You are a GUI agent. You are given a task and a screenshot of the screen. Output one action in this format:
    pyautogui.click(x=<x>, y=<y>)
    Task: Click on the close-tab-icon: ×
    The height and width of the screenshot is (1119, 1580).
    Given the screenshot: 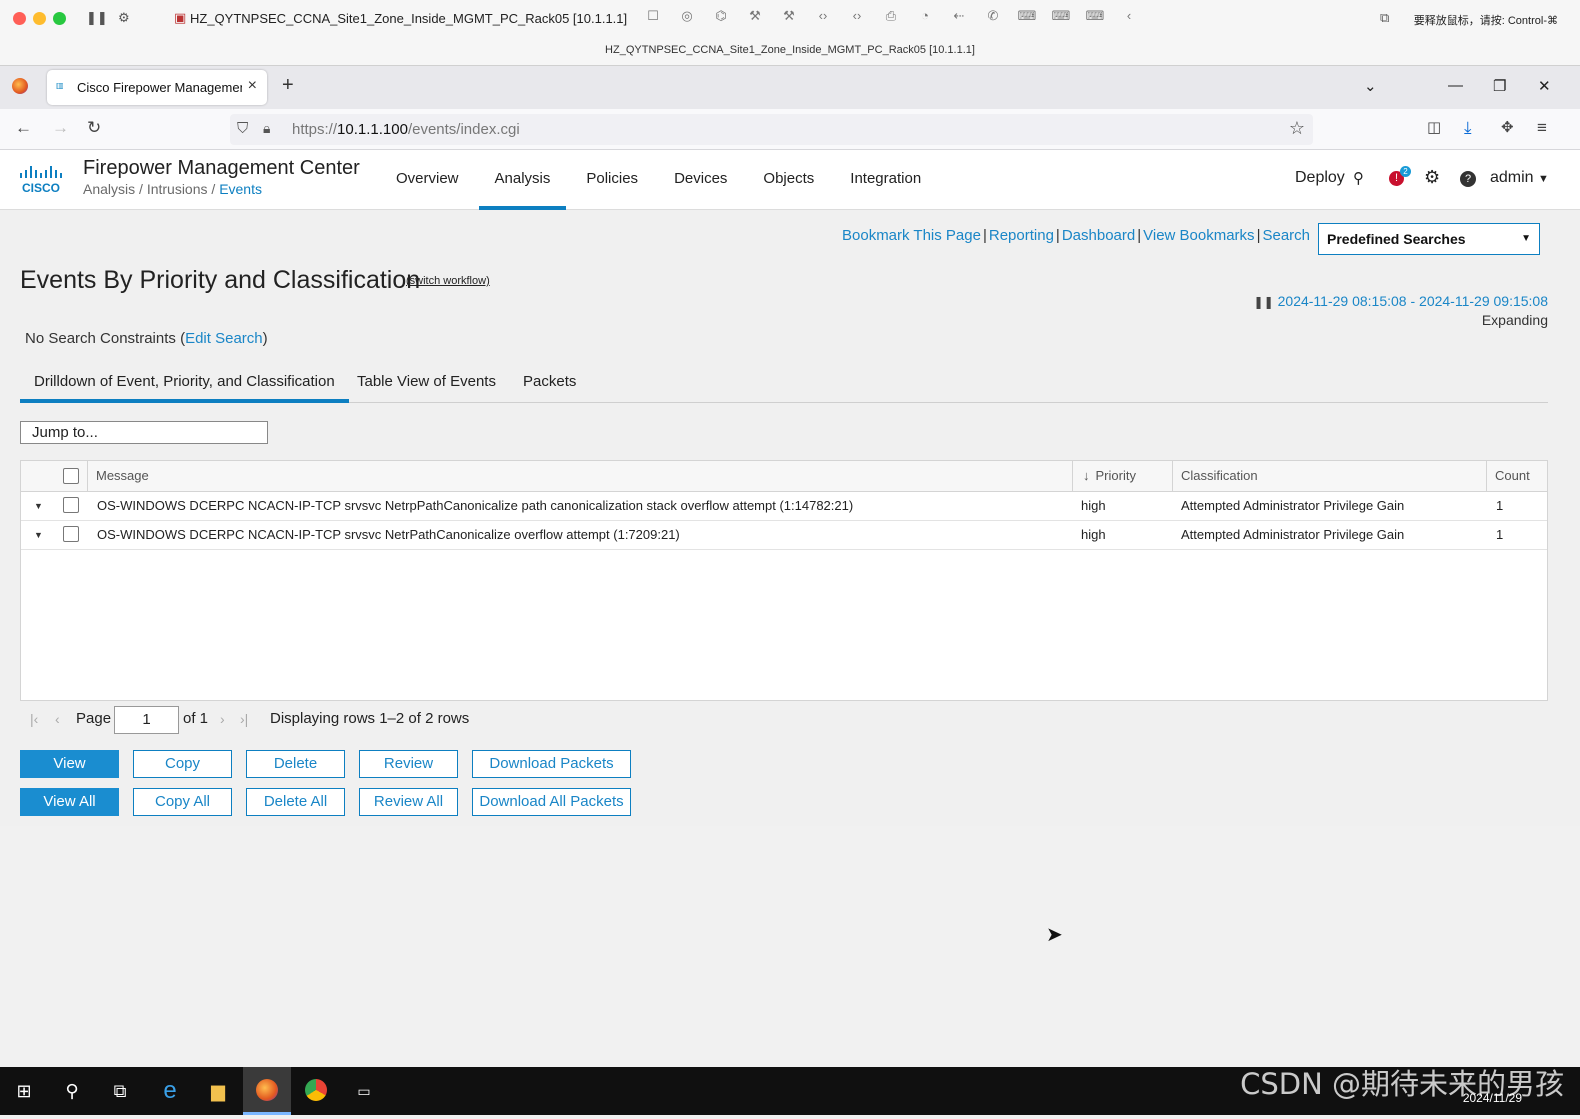 What is the action you would take?
    pyautogui.click(x=252, y=86)
    